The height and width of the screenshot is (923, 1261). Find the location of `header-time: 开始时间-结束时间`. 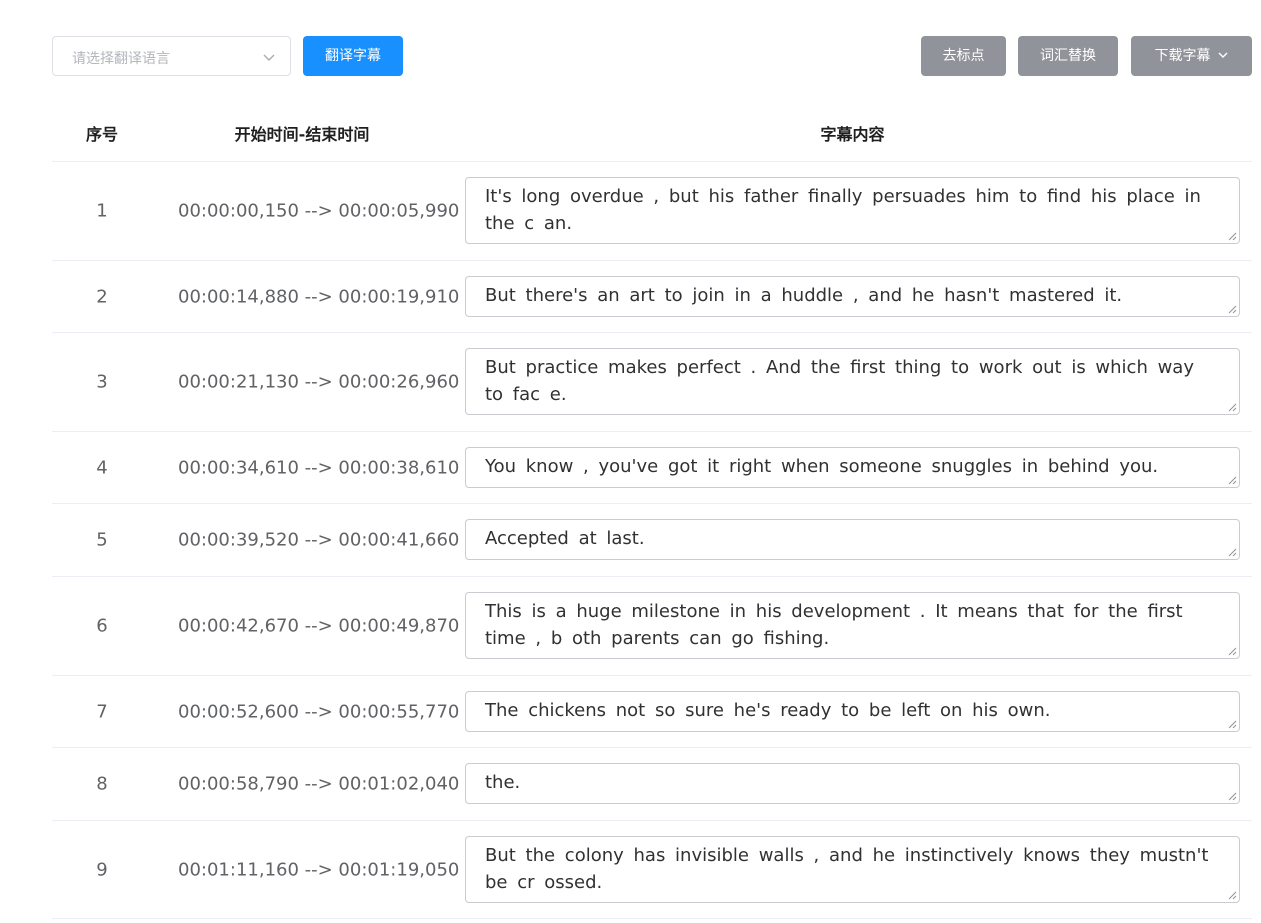

header-time: 开始时间-结束时间 is located at coordinates (302, 134).